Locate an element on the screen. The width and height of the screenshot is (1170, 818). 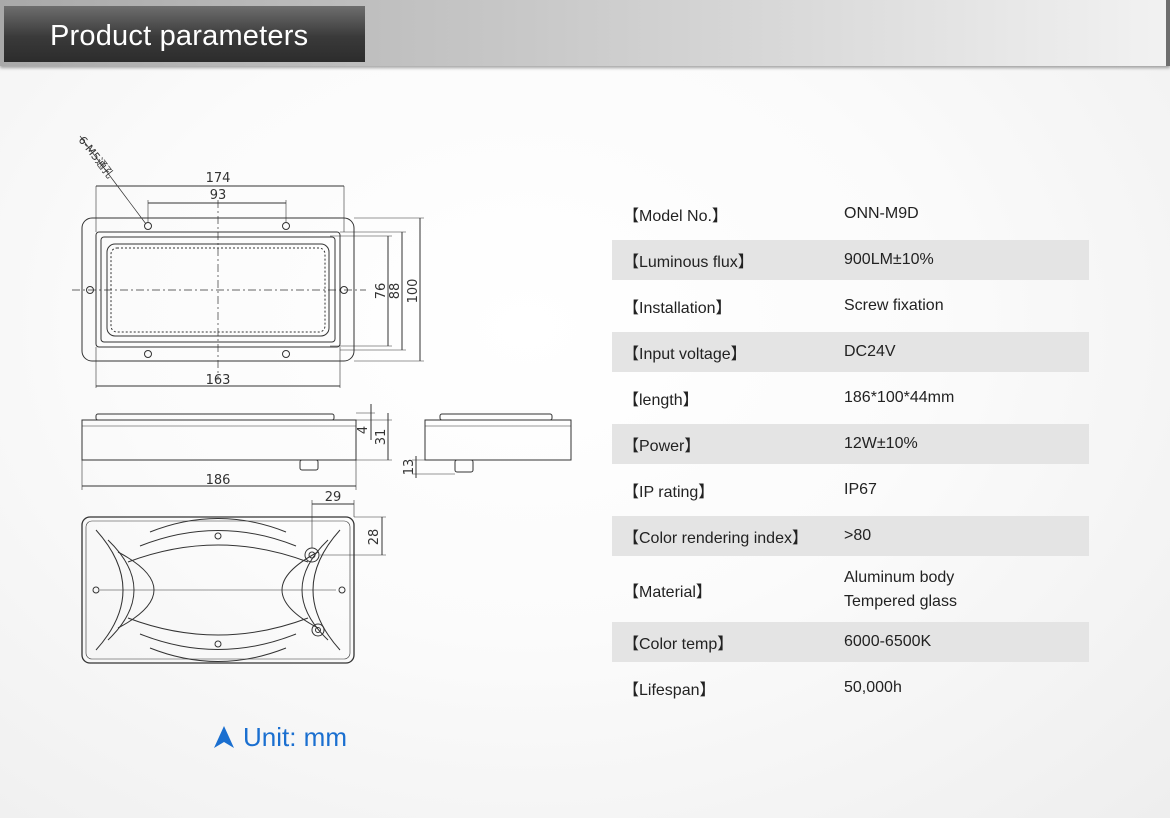
spec-row-lifespan: 【Lifespan】 50,000h is located at coordinates (850, 688).